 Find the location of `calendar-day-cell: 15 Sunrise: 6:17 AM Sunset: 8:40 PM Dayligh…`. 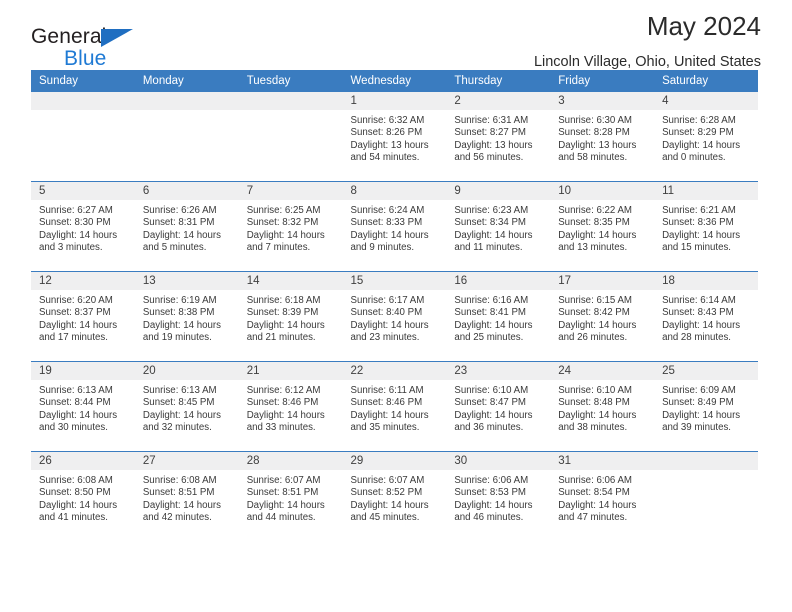

calendar-day-cell: 15 Sunrise: 6:17 AM Sunset: 8:40 PM Dayligh… is located at coordinates (394, 316).